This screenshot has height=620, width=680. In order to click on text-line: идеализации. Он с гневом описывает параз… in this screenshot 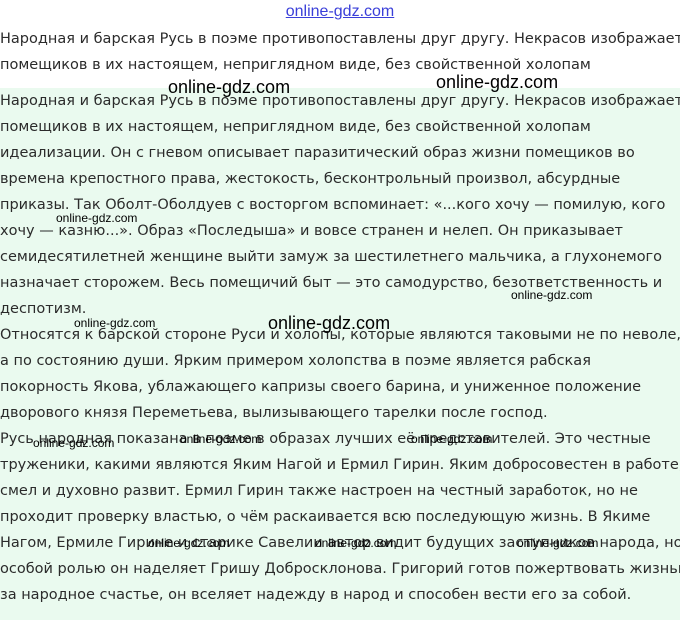, I will do `click(317, 153)`.